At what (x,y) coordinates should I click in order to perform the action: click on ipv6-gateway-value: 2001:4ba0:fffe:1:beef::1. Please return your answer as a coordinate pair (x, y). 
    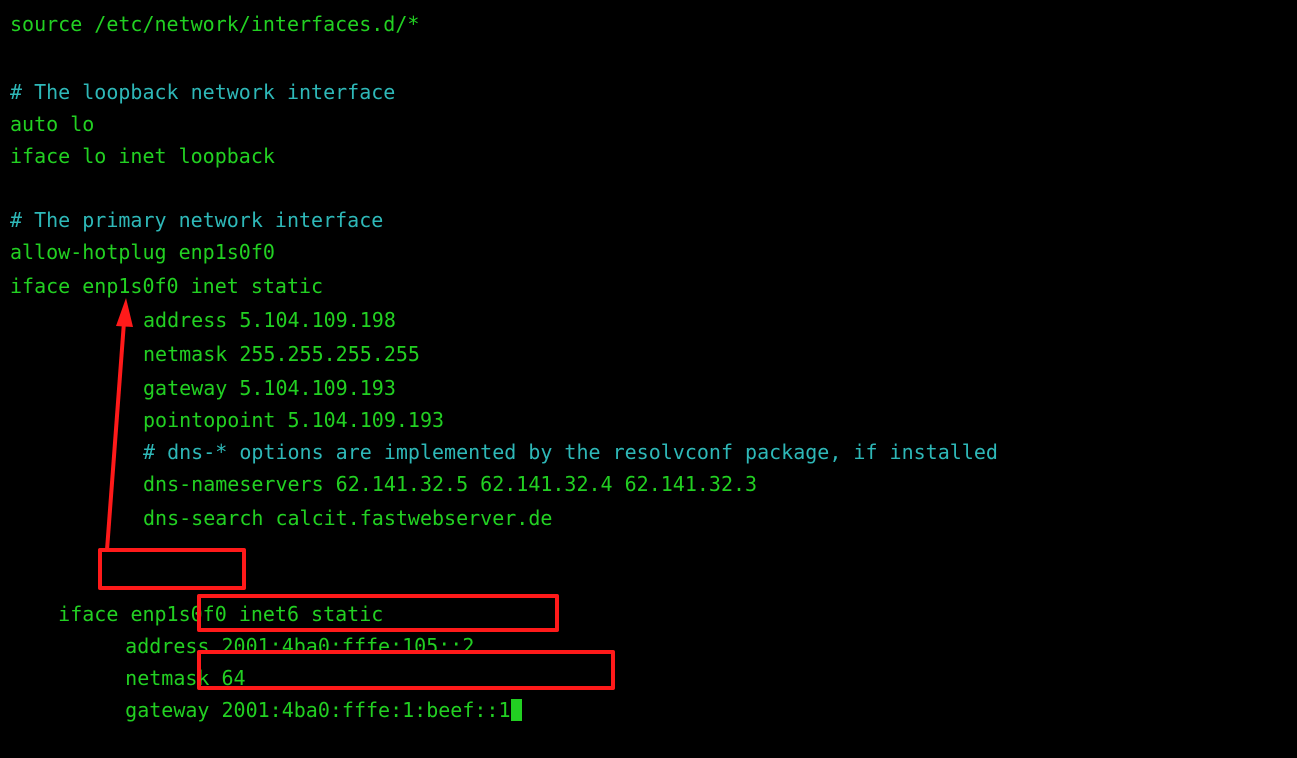
    Looking at the image, I should click on (366, 710).